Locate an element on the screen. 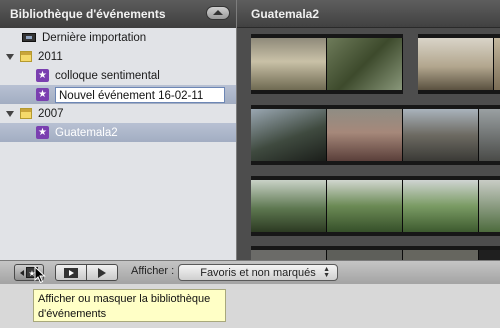 The height and width of the screenshot is (328, 500). event-browser-header: Guatemala2 is located at coordinates (368, 14).